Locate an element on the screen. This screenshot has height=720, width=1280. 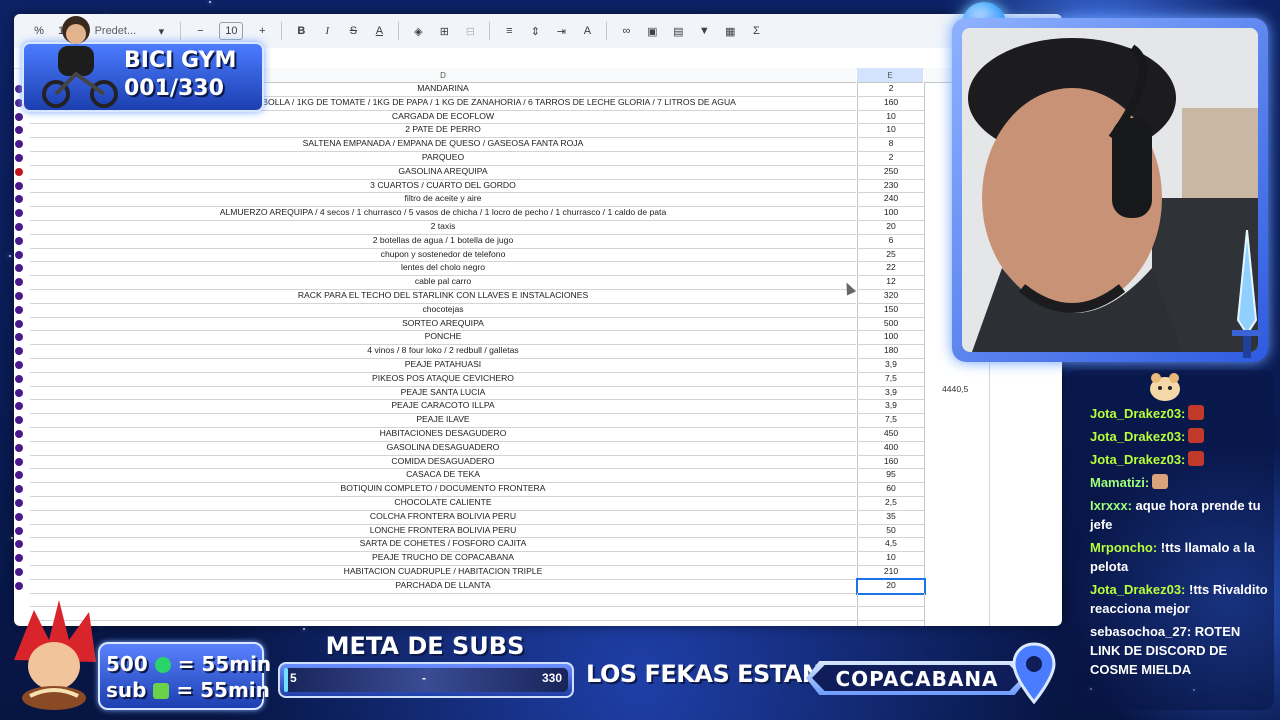
table-row: PEAJE PATAHUASI 3,9 is located at coordinates (538, 365).